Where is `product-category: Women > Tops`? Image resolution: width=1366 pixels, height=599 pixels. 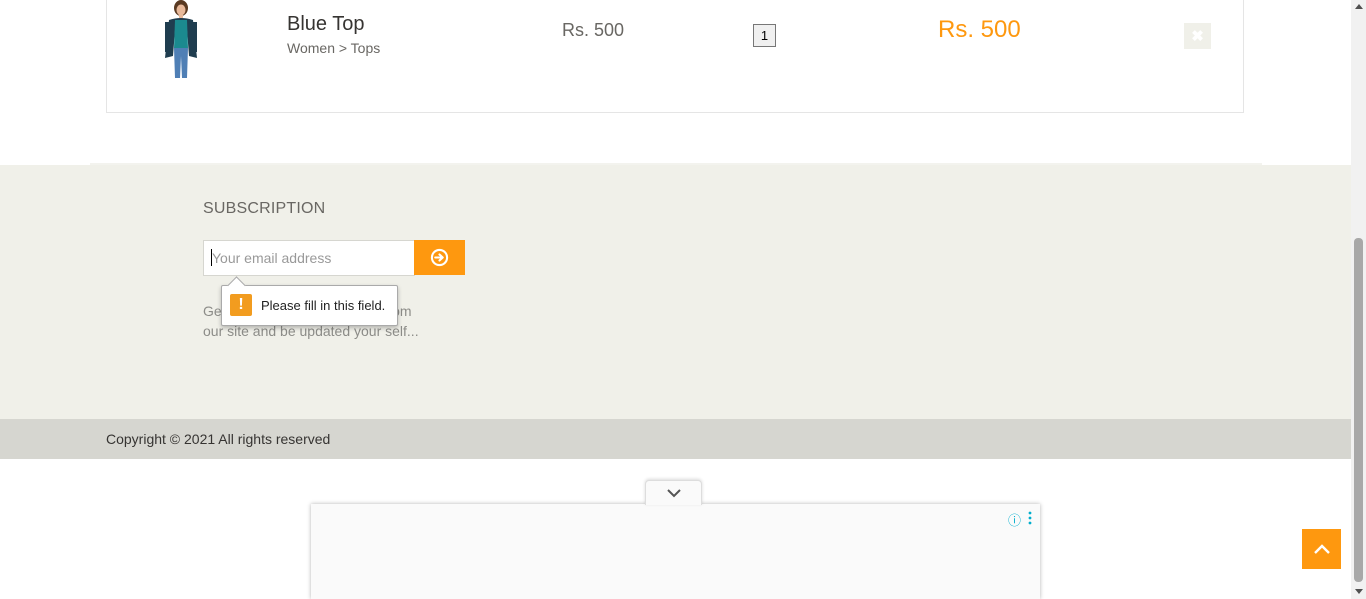
product-category: Women > Tops is located at coordinates (334, 48).